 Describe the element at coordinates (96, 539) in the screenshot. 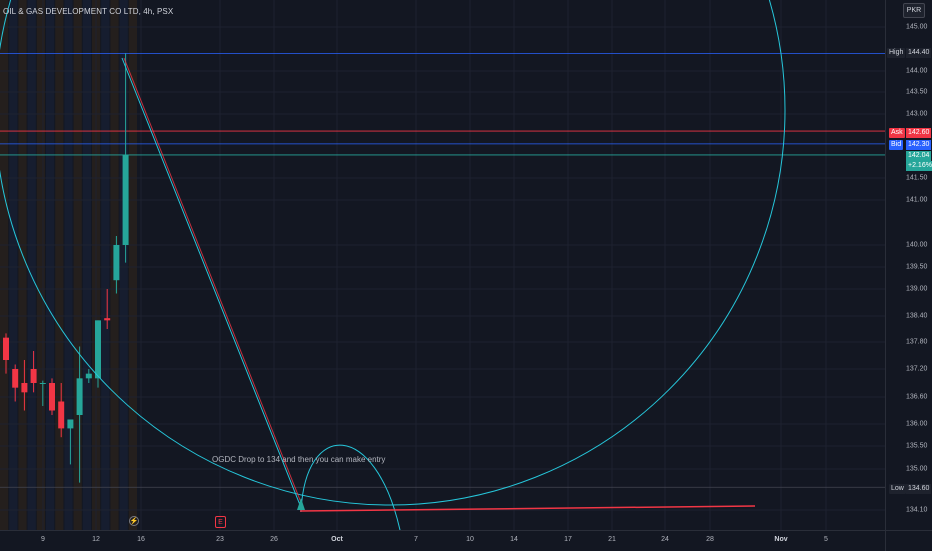

I see `time-tick: 12` at that location.